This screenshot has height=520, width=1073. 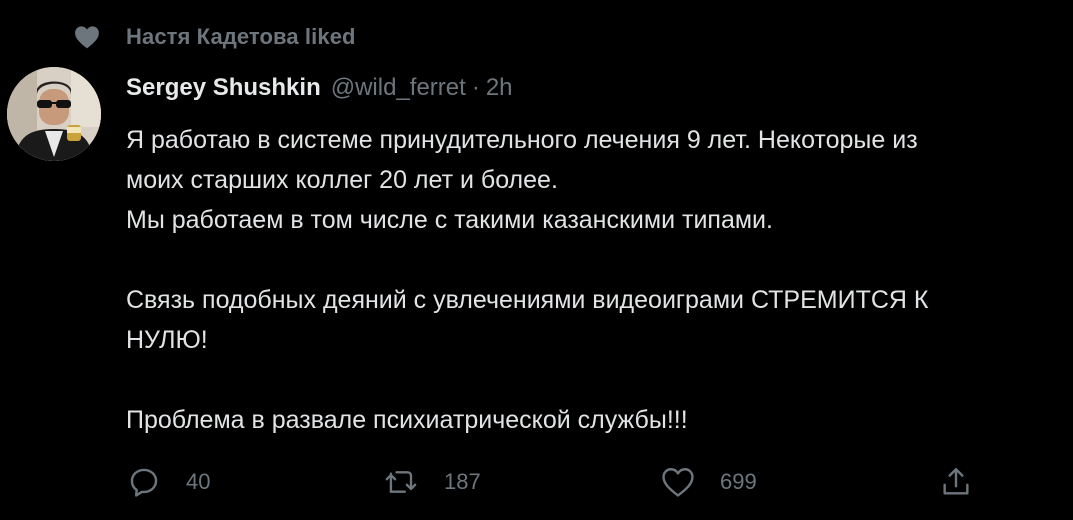 I want to click on tweet-header: Sergey Shushkin @wild_ferret · 2h, so click(x=319, y=91).